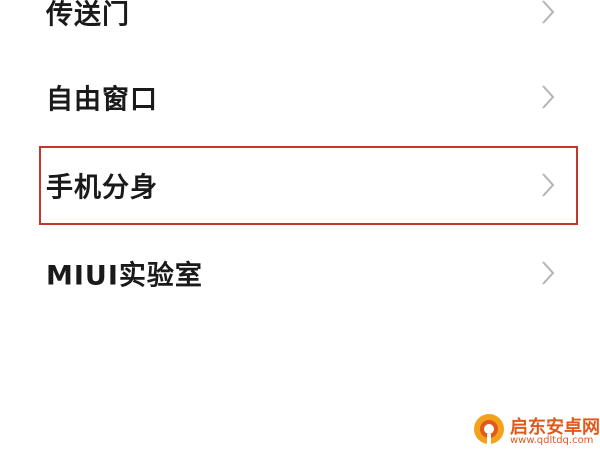 Image resolution: width=600 pixels, height=450 pixels. What do you see at coordinates (88, 15) in the screenshot?
I see `menu-item-label: 传送门` at bounding box center [88, 15].